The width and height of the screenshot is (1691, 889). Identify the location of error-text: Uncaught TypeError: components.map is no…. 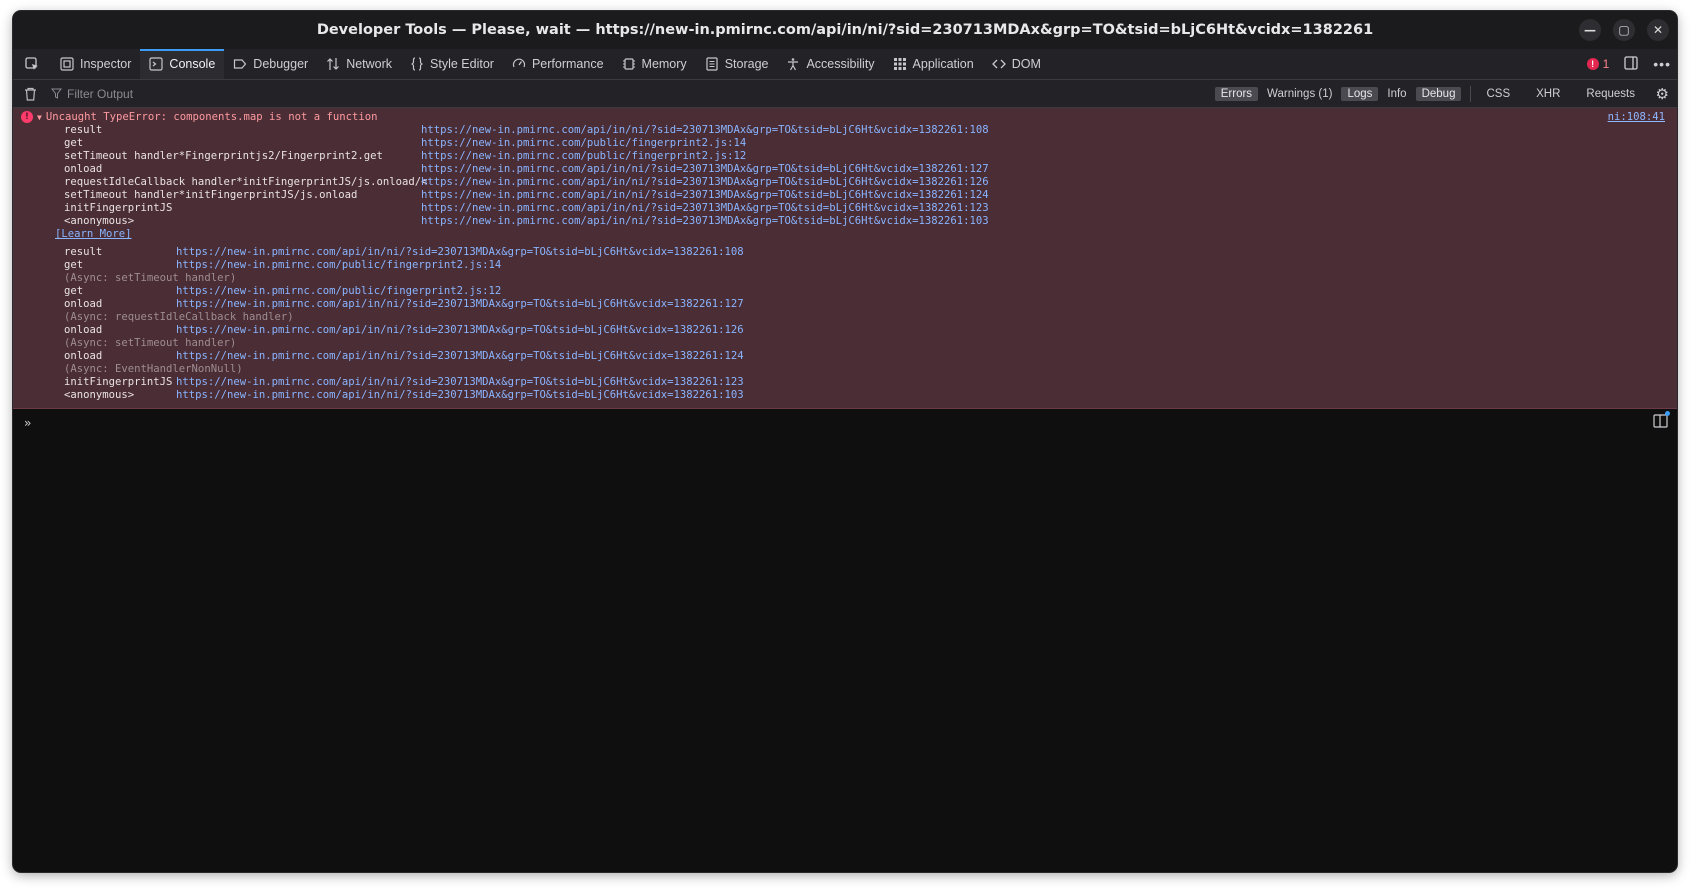
(211, 116).